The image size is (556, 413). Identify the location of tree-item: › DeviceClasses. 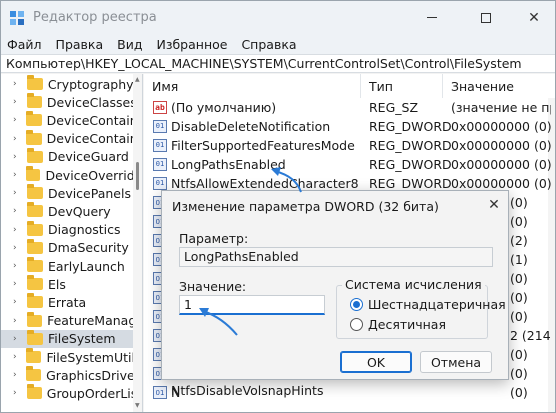
(67, 102).